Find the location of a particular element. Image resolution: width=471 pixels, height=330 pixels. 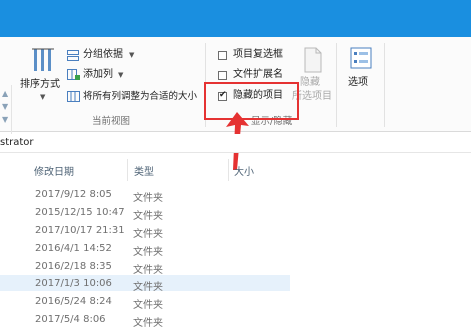

add-columns-button: 添加列 ▼ is located at coordinates (97, 76).